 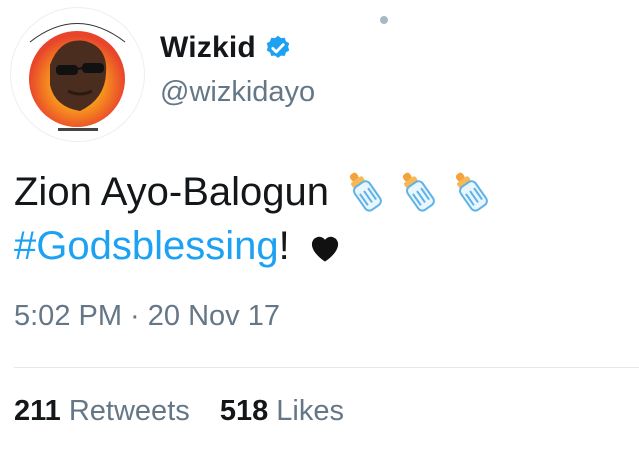 I want to click on likes-stat: 518 Likes, so click(x=282, y=411).